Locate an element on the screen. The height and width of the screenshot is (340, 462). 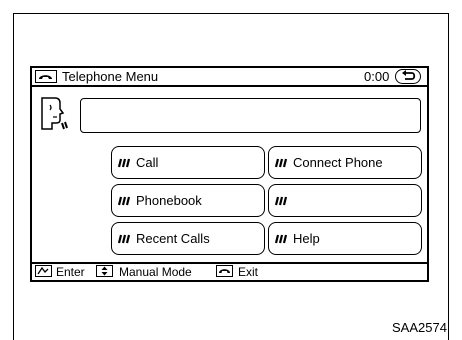
recent-calls-button: Recent Calls is located at coordinates (188, 238).